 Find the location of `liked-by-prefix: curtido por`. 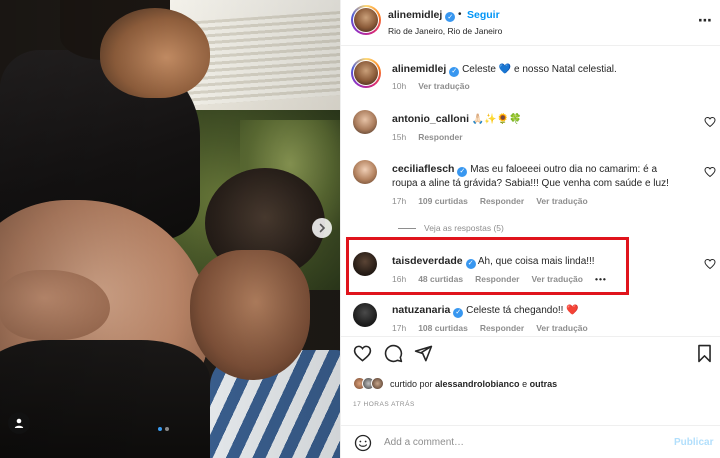

liked-by-prefix: curtido por is located at coordinates (413, 383).